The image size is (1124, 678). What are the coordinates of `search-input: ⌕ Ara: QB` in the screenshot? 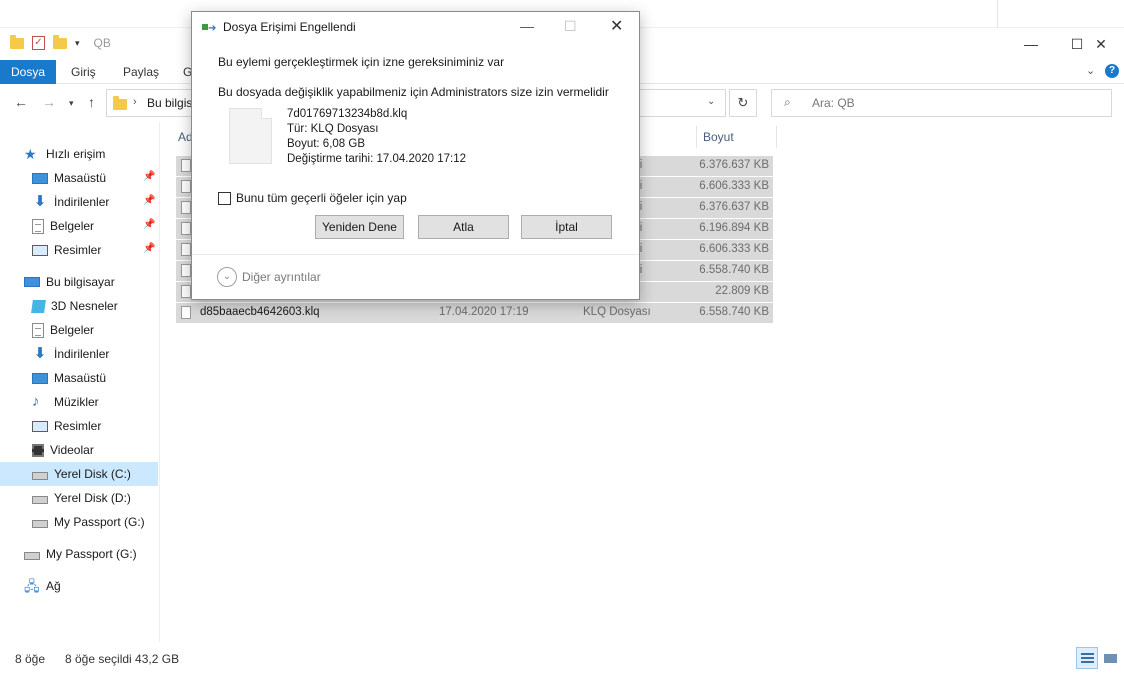 It's located at (941, 103).